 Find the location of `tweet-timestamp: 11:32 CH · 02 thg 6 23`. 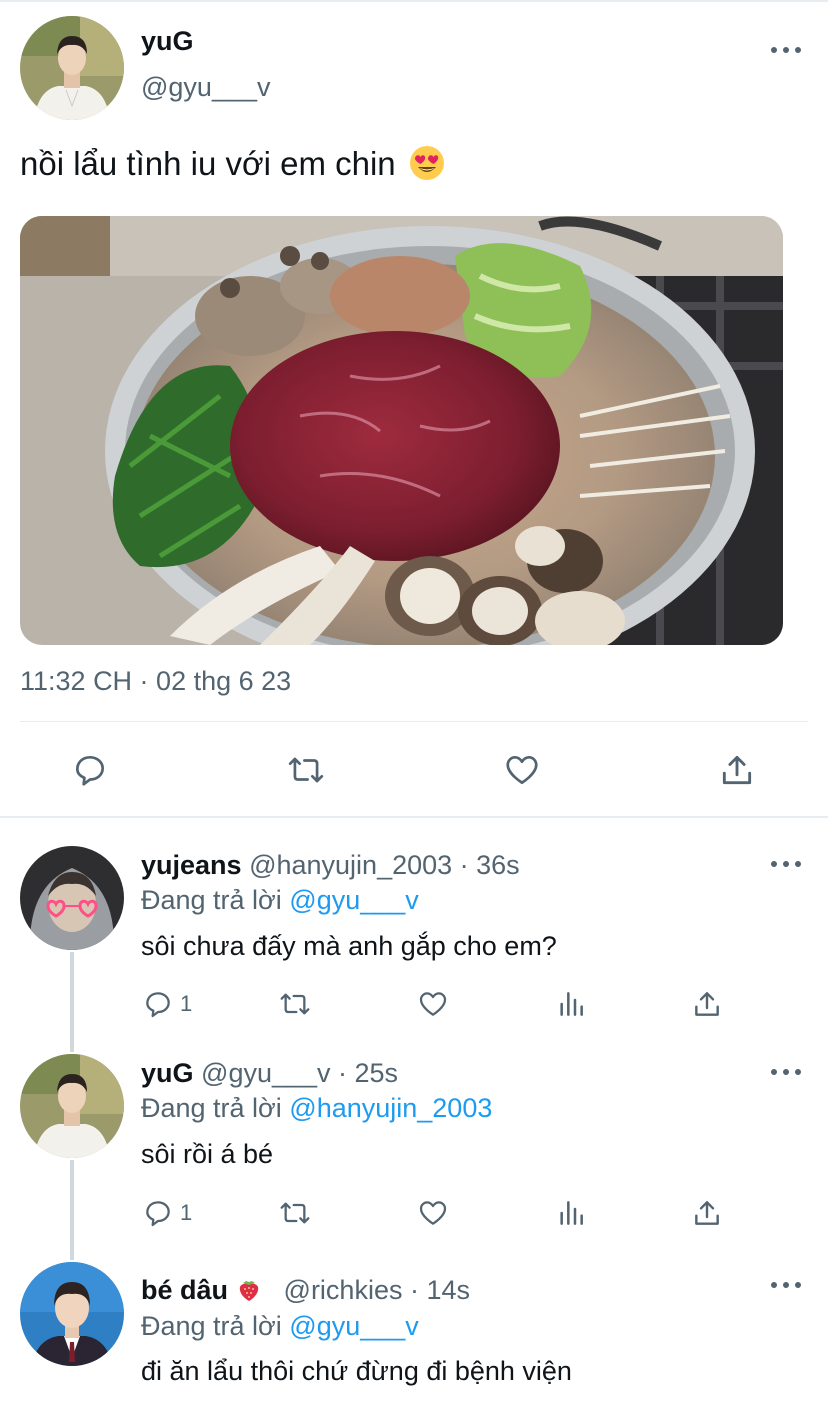

tweet-timestamp: 11:32 CH · 02 thg 6 23 is located at coordinates (155, 681).